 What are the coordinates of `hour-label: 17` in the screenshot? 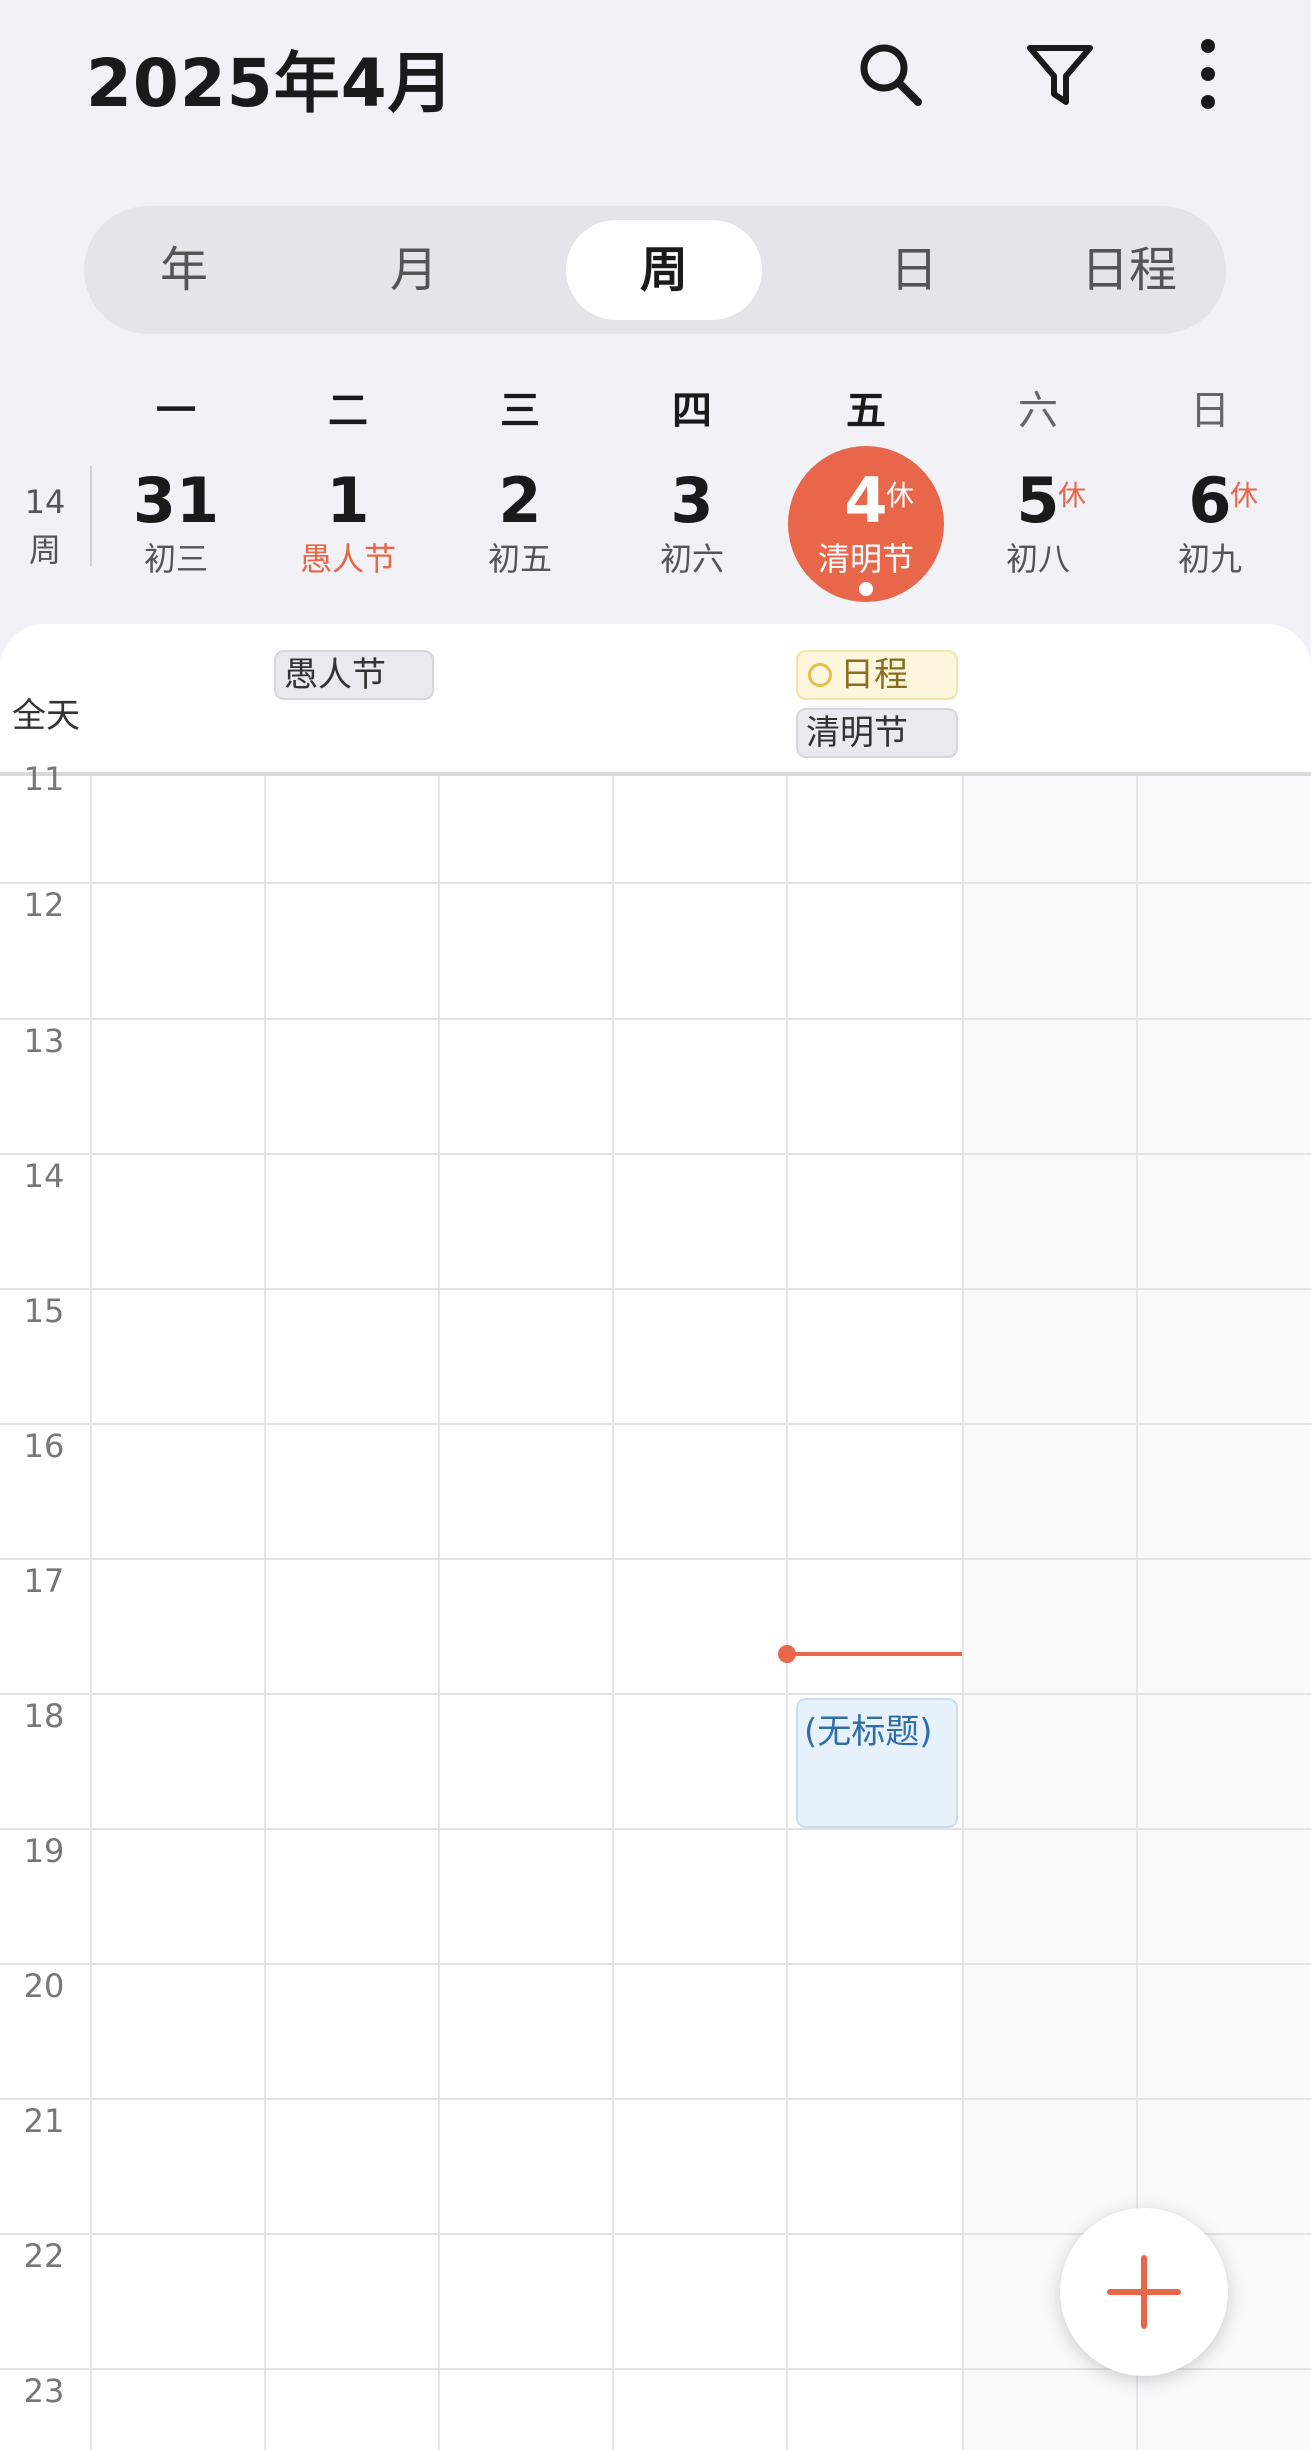 It's located at (44, 1581).